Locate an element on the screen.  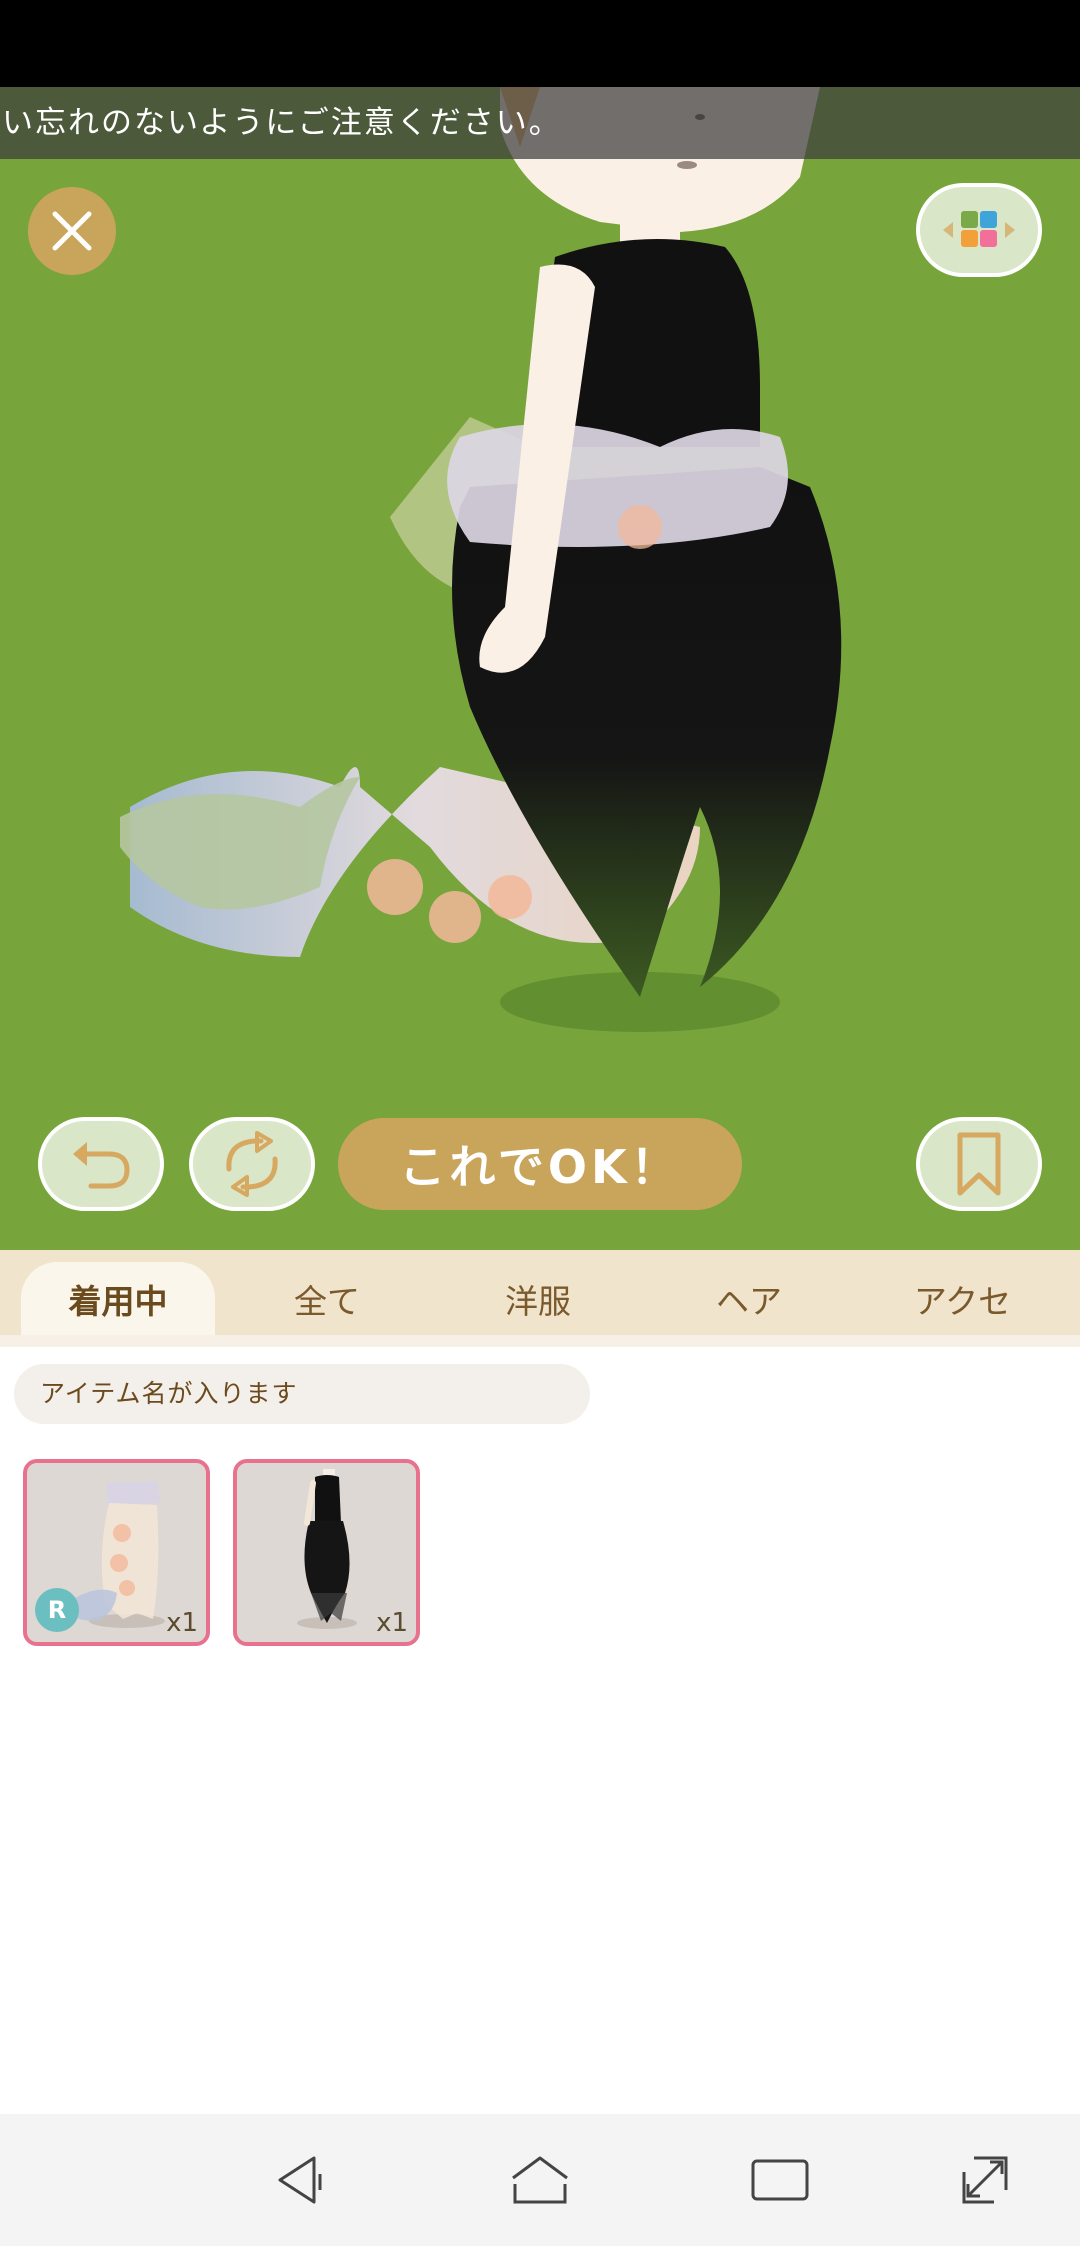
nav-back-button is located at coordinates (300, 2180).